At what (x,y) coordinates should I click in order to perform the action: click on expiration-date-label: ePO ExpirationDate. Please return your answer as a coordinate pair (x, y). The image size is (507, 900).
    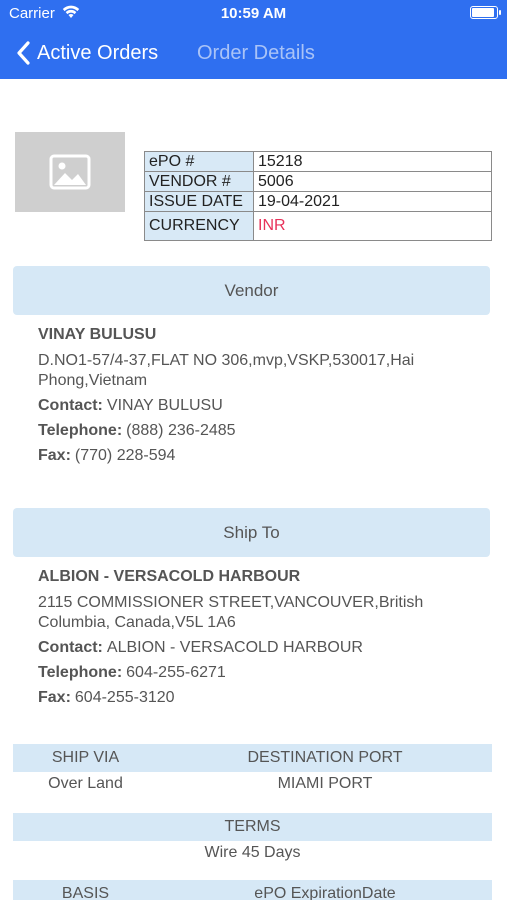
    Looking at the image, I should click on (325, 892).